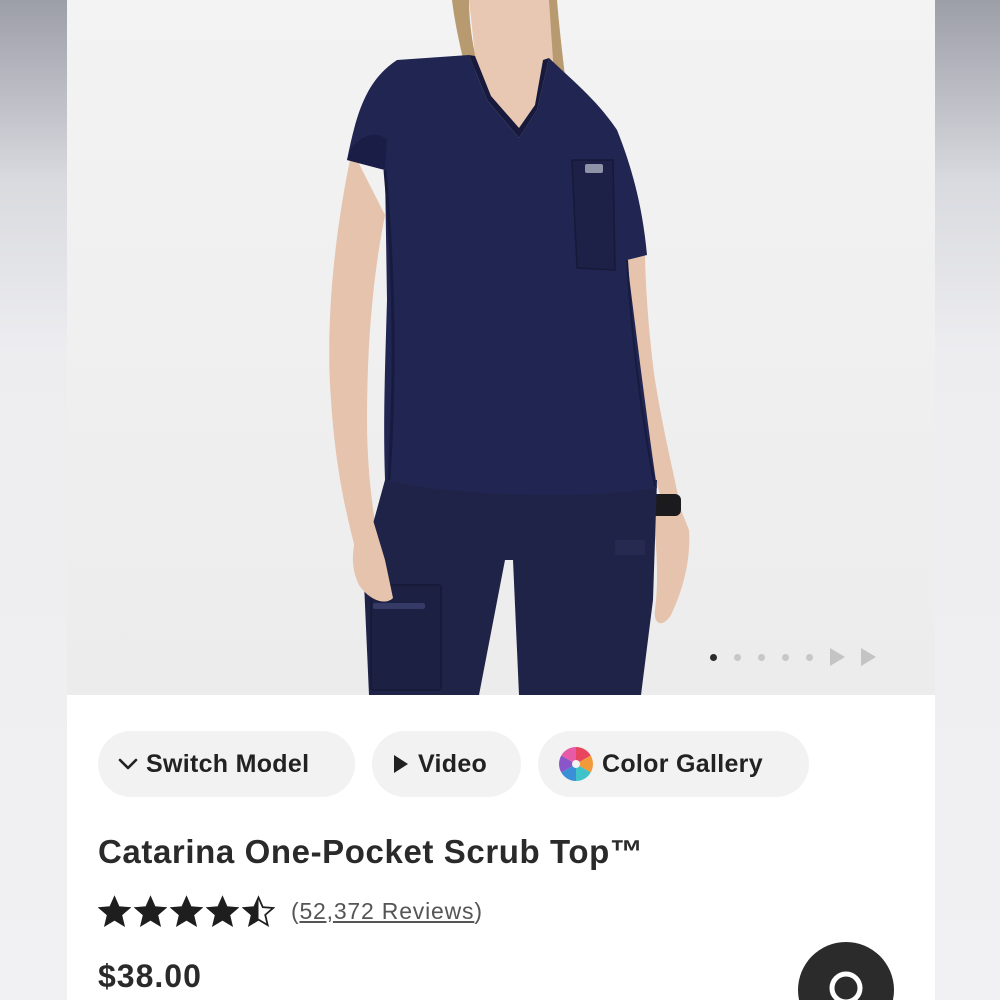 The height and width of the screenshot is (1000, 1000). I want to click on color-gallery-button: Color Gallery, so click(673, 764).